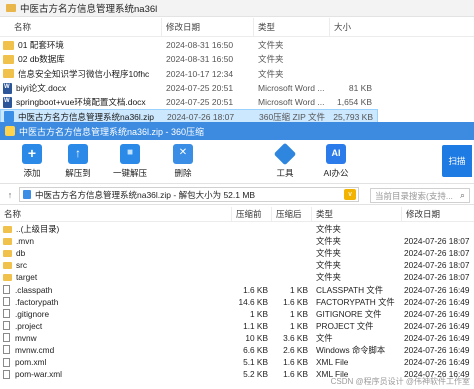 The image size is (474, 389). Describe the element at coordinates (208, 27) in the screenshot. I see `column-header-modified: 修改日期` at that location.